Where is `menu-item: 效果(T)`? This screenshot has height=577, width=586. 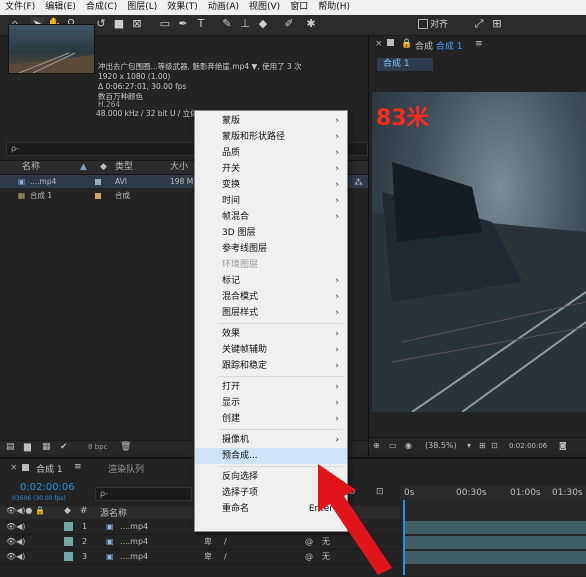 menu-item: 效果(T) is located at coordinates (182, 7).